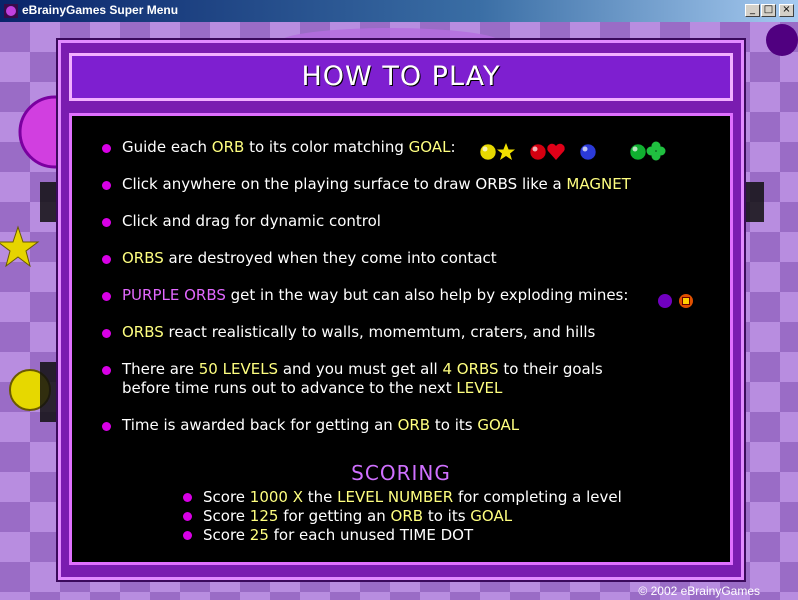 This screenshot has width=798, height=600. Describe the element at coordinates (598, 184) in the screenshot. I see `text-segment: MAGNET` at that location.